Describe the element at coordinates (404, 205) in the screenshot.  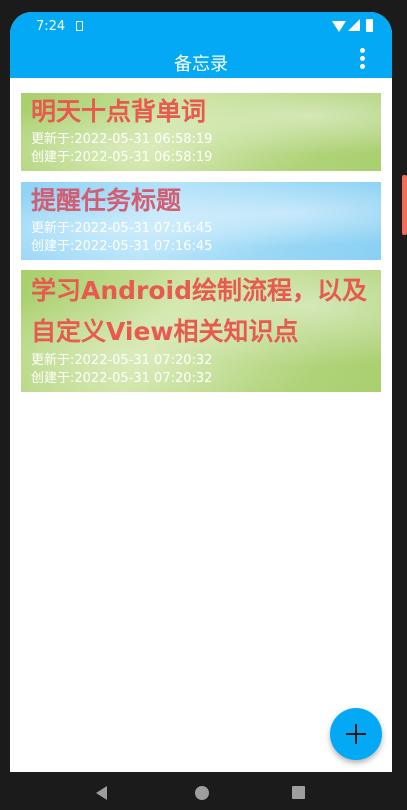
I see `device-side-button` at that location.